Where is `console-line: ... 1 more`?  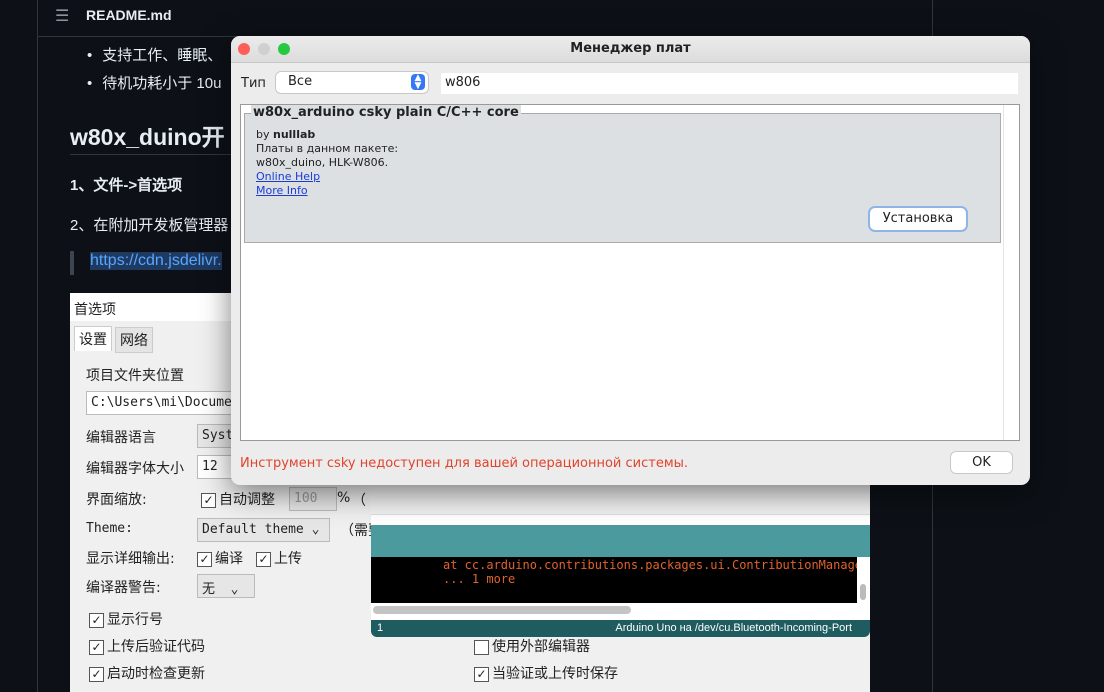
console-line: ... 1 more is located at coordinates (479, 579).